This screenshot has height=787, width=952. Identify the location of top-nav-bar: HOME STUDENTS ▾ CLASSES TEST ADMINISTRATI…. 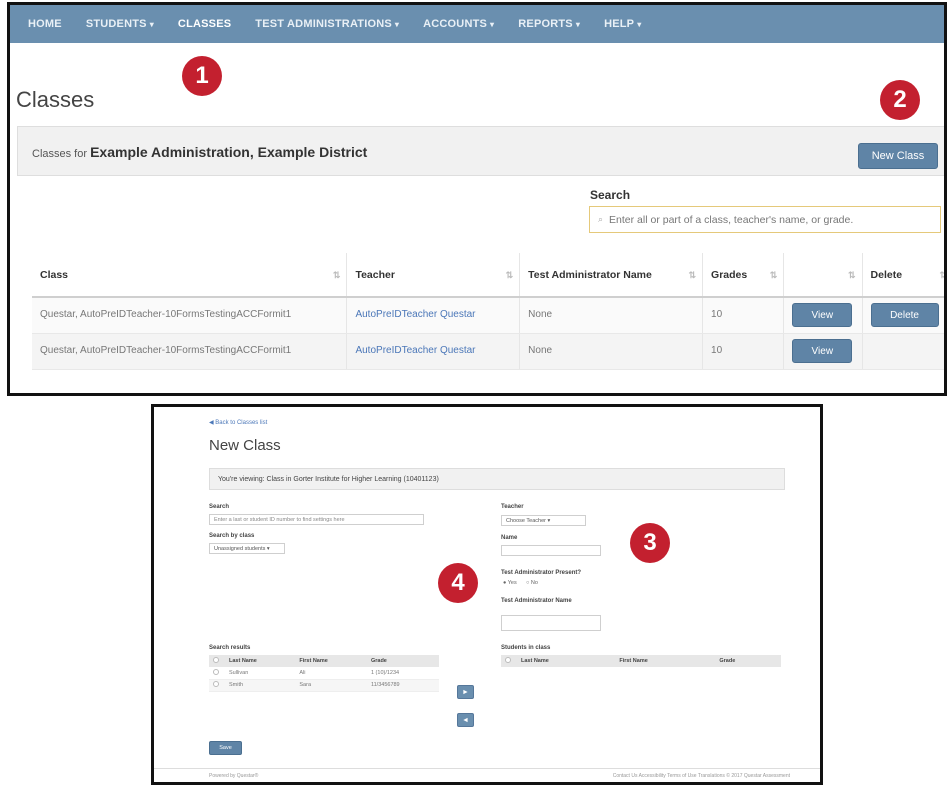
(477, 24).